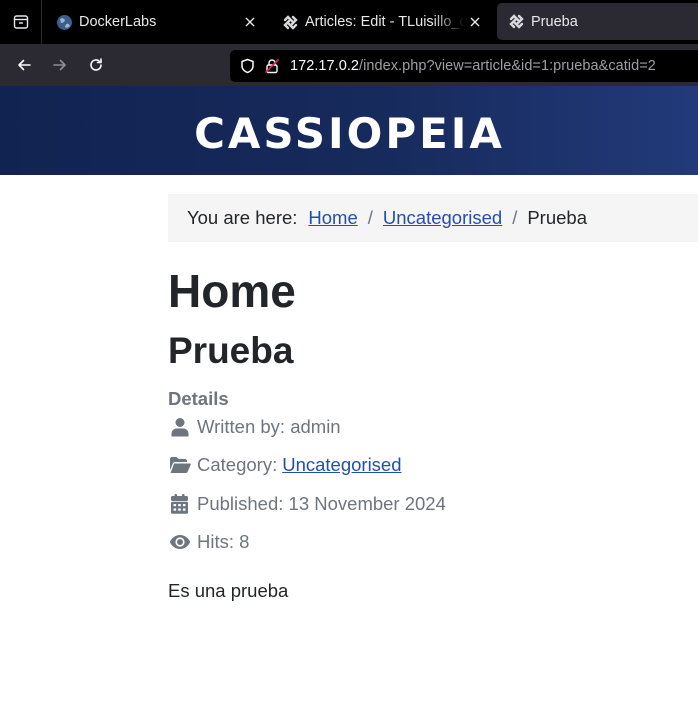 Image resolution: width=698 pixels, height=702 pixels. Describe the element at coordinates (232, 291) in the screenshot. I see `page-heading: Home` at that location.